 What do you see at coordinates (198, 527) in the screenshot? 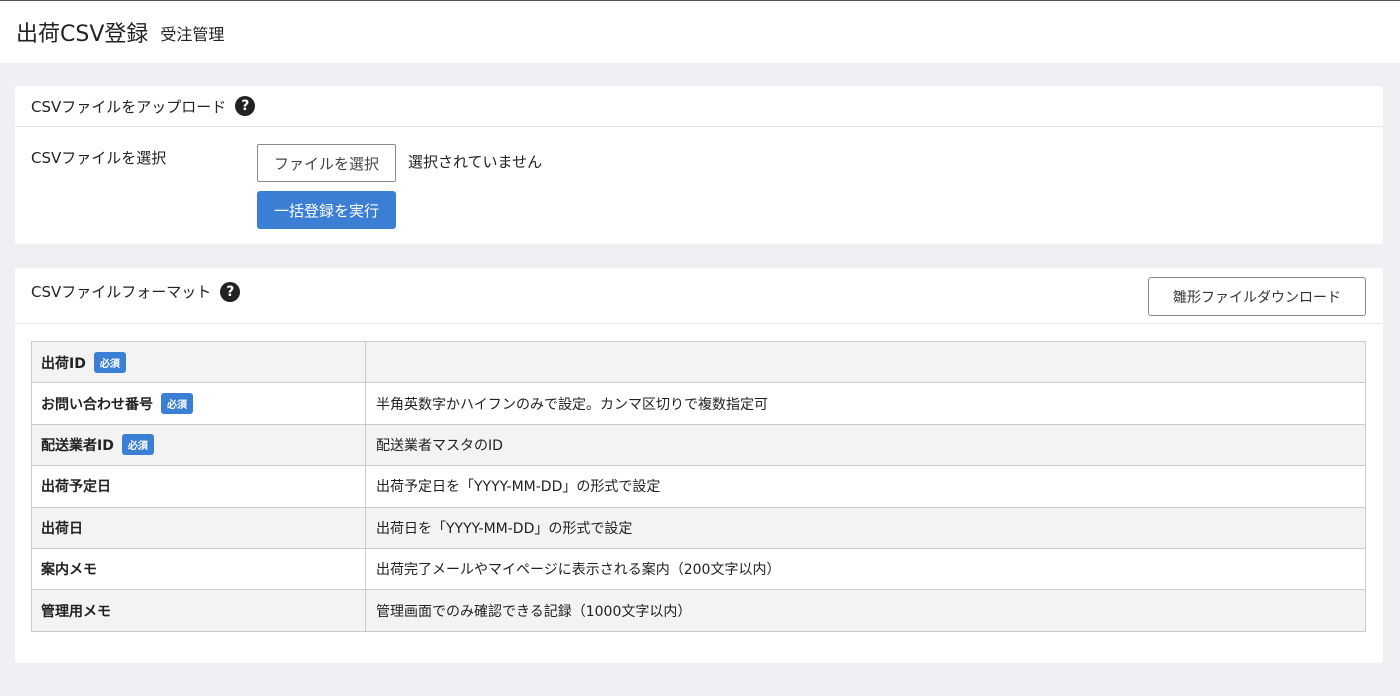
I see `field-name-cell: 出荷日` at bounding box center [198, 527].